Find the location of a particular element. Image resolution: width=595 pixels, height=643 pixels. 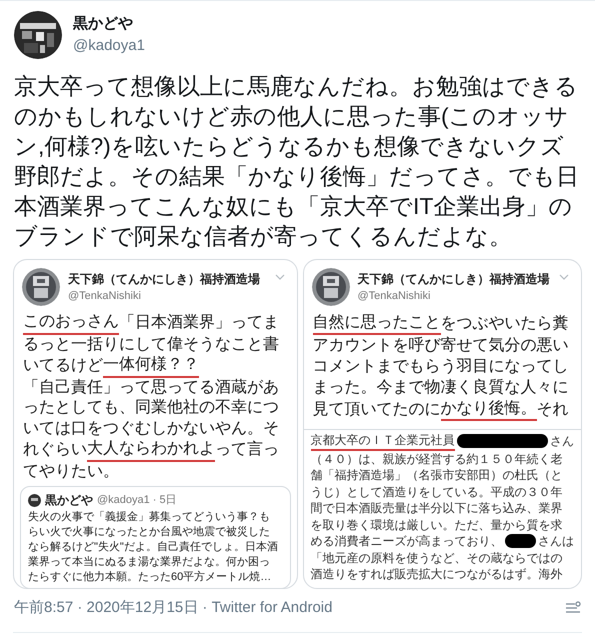

card-text: アカウントを呼び寄せて気分の悪い is located at coordinates (440, 346).